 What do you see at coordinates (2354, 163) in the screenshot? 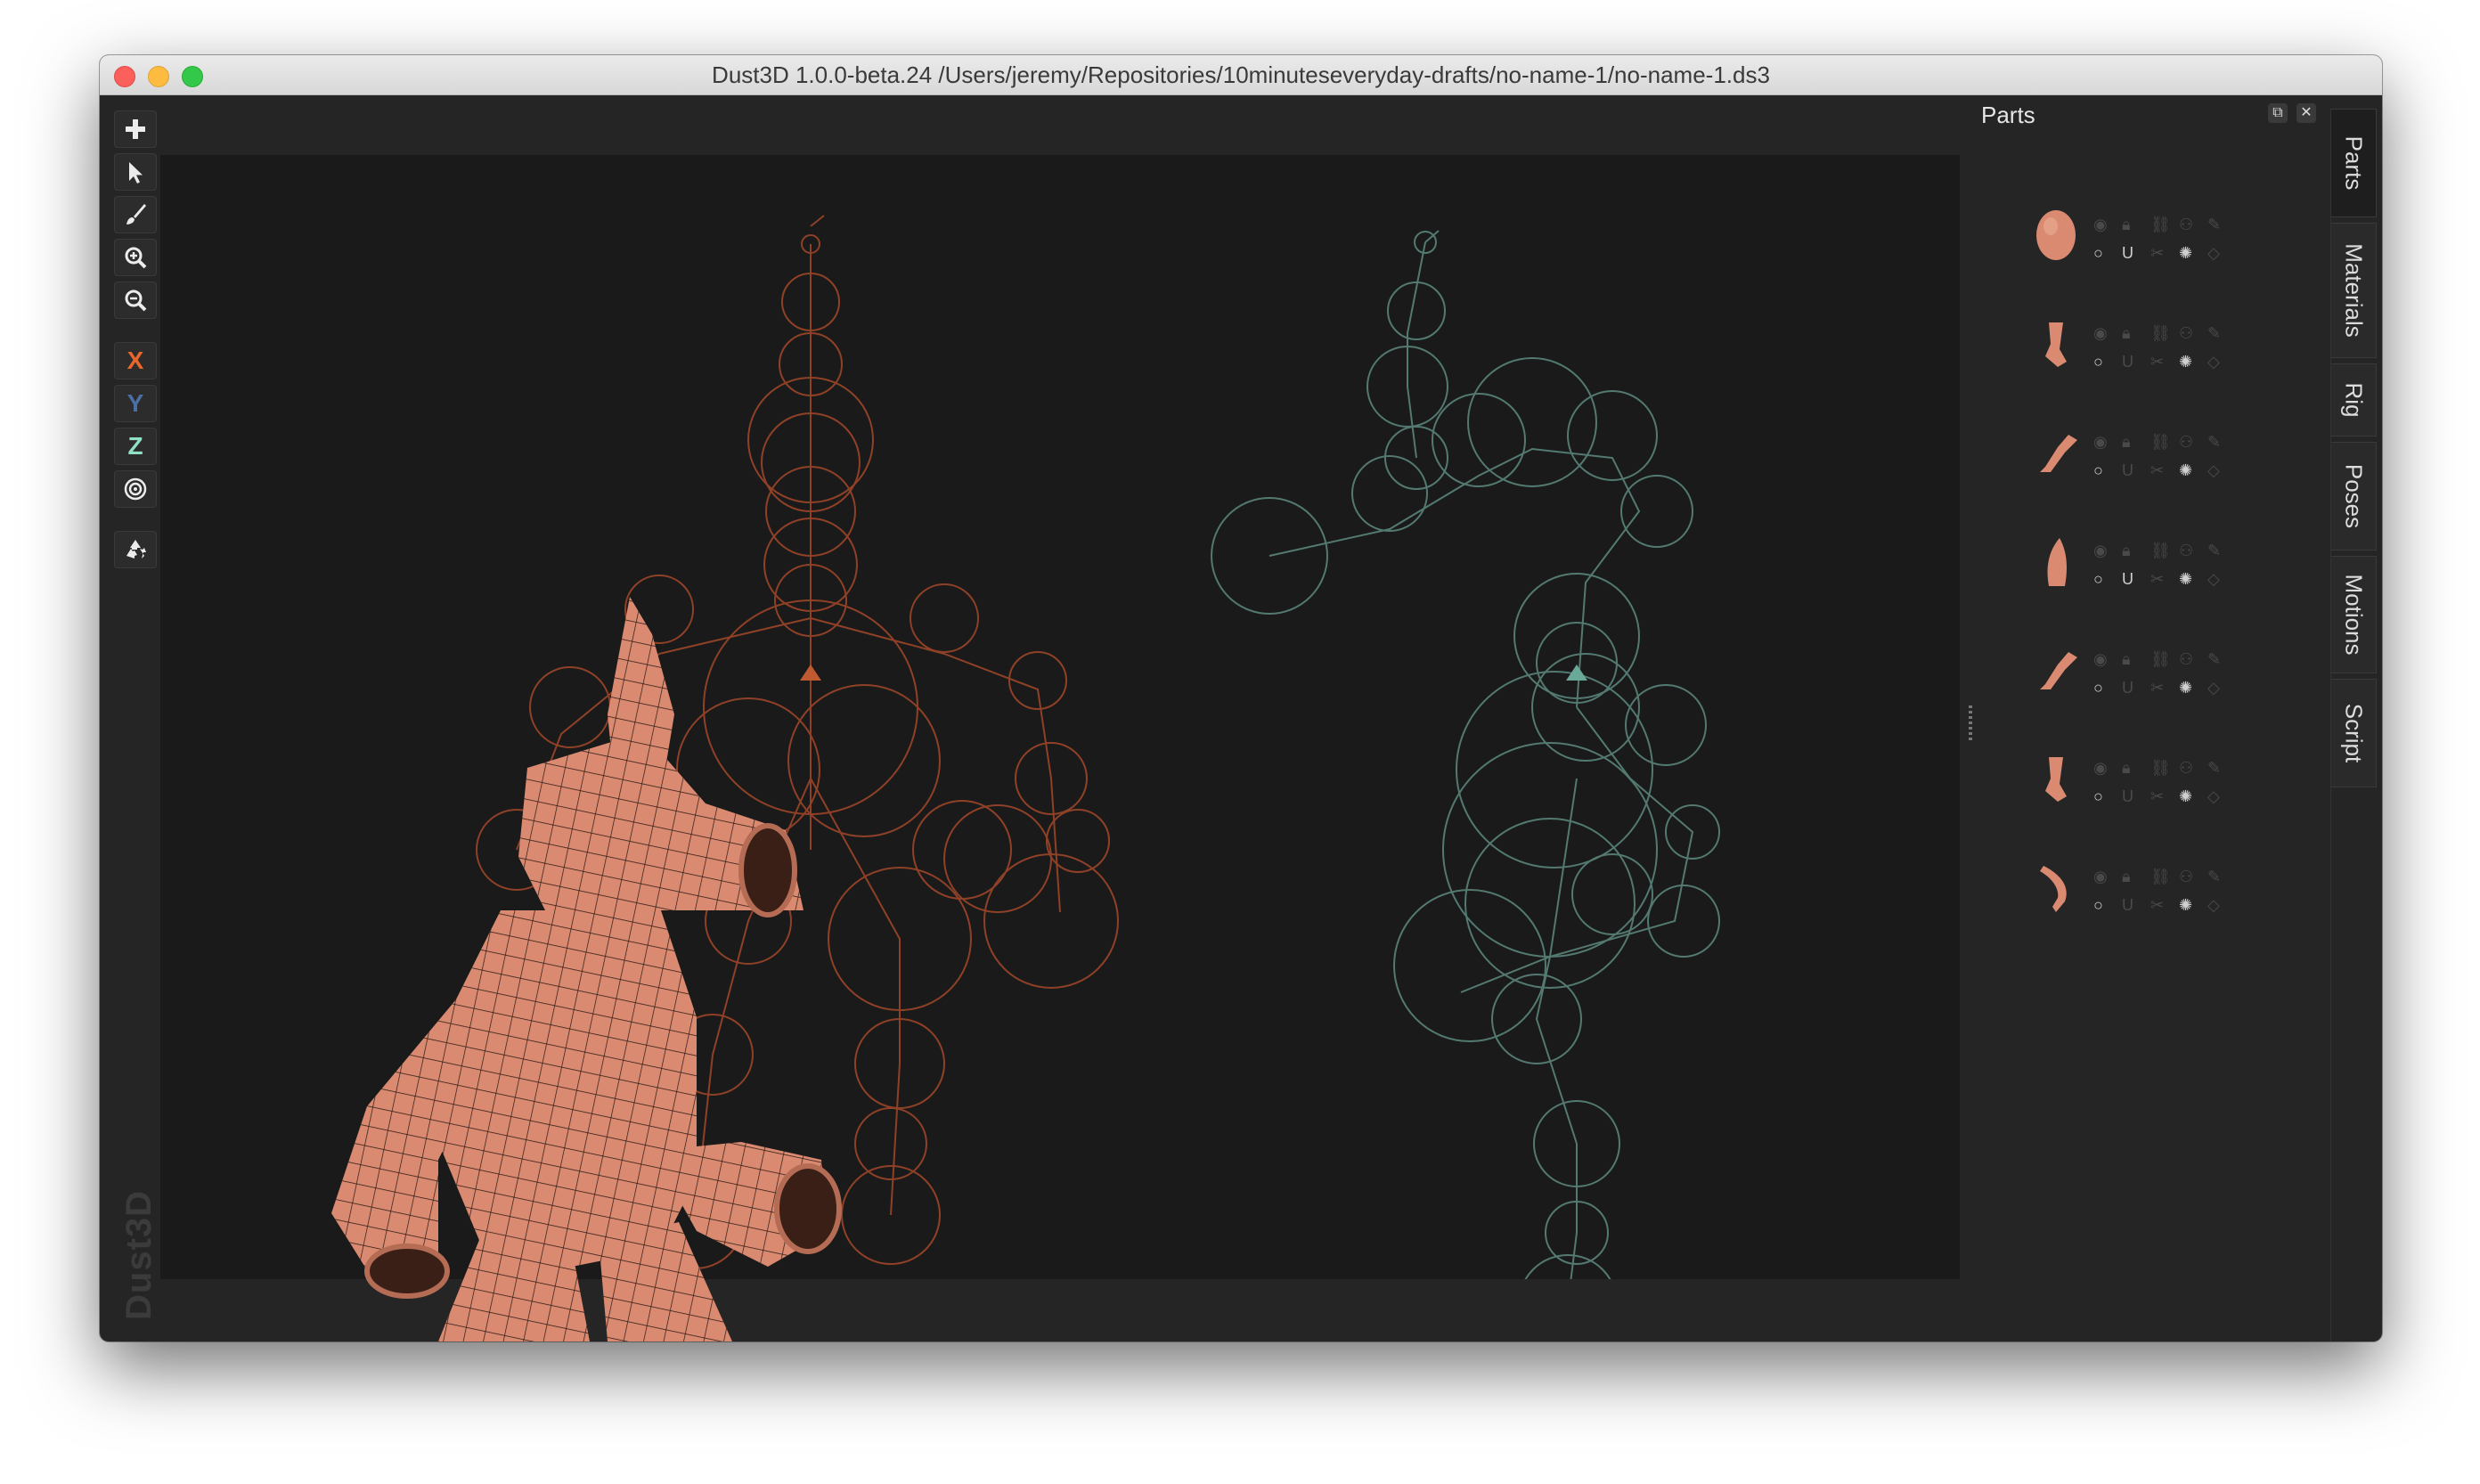
I see `tab-parts: Parts` at bounding box center [2354, 163].